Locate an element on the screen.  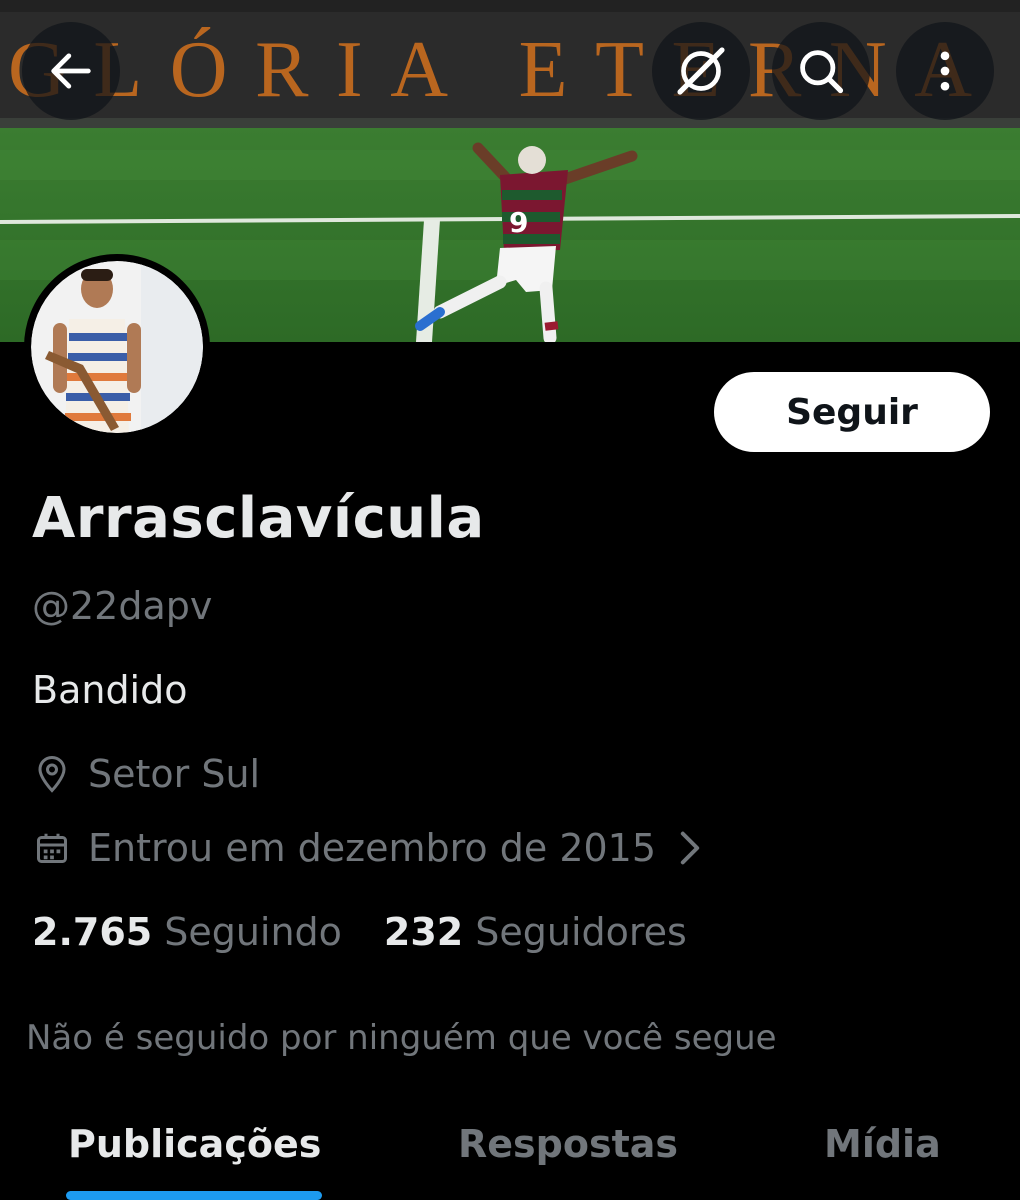
join-date-text: Entrou em dezembro de 2015 is located at coordinates (372, 848).